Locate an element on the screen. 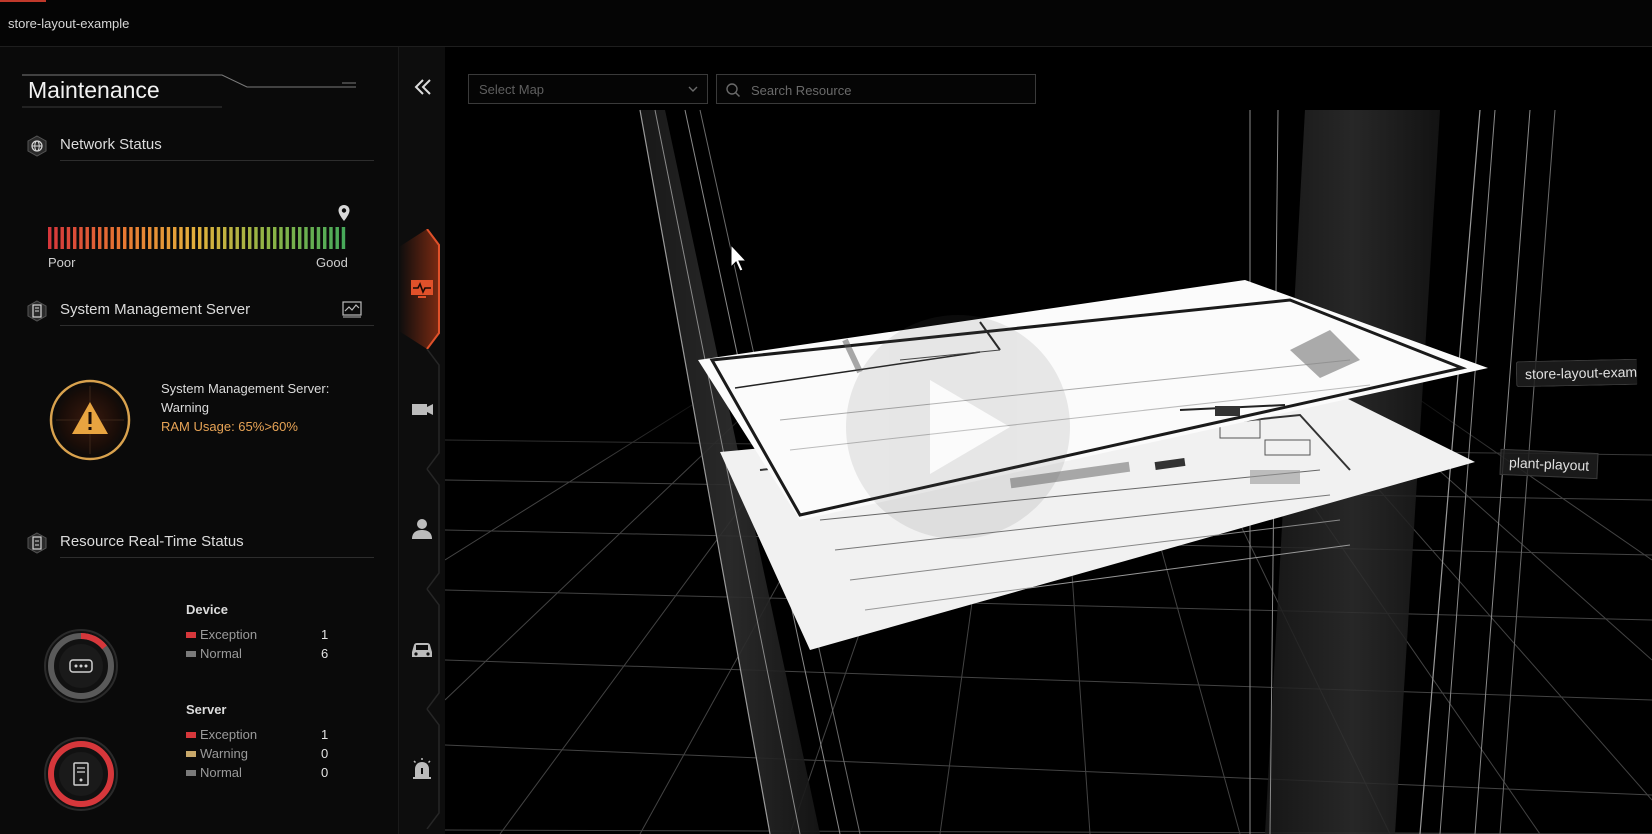 The image size is (1652, 834). map-label-store: store-layout-exam is located at coordinates (1576, 373).